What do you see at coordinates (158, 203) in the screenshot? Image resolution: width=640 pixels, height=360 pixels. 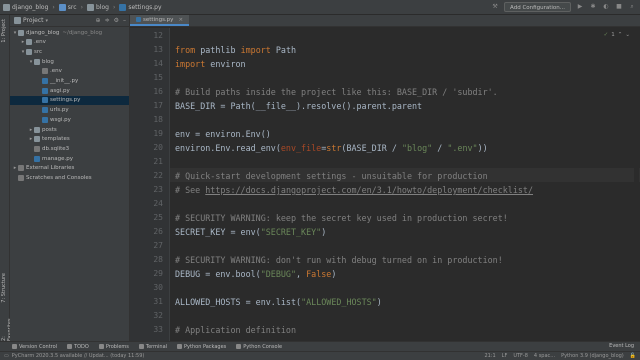 I see `line-number: 24` at bounding box center [158, 203].